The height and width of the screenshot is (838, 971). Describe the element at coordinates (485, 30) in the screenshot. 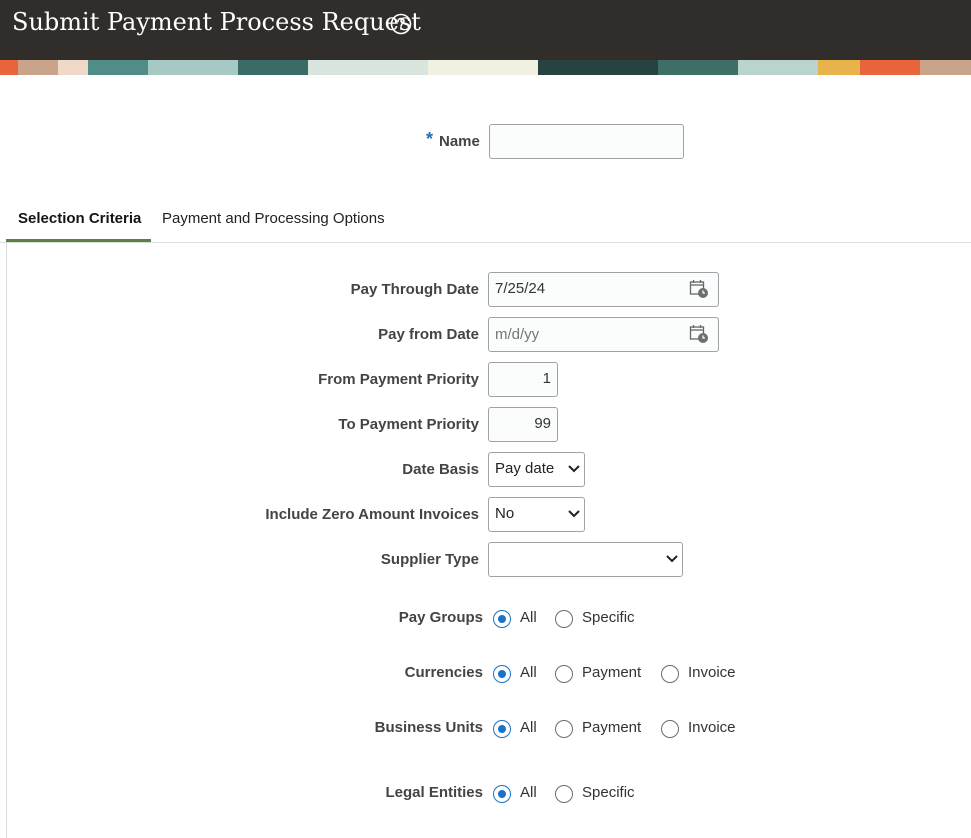

I see `page-header: Submit Payment Process Request` at that location.